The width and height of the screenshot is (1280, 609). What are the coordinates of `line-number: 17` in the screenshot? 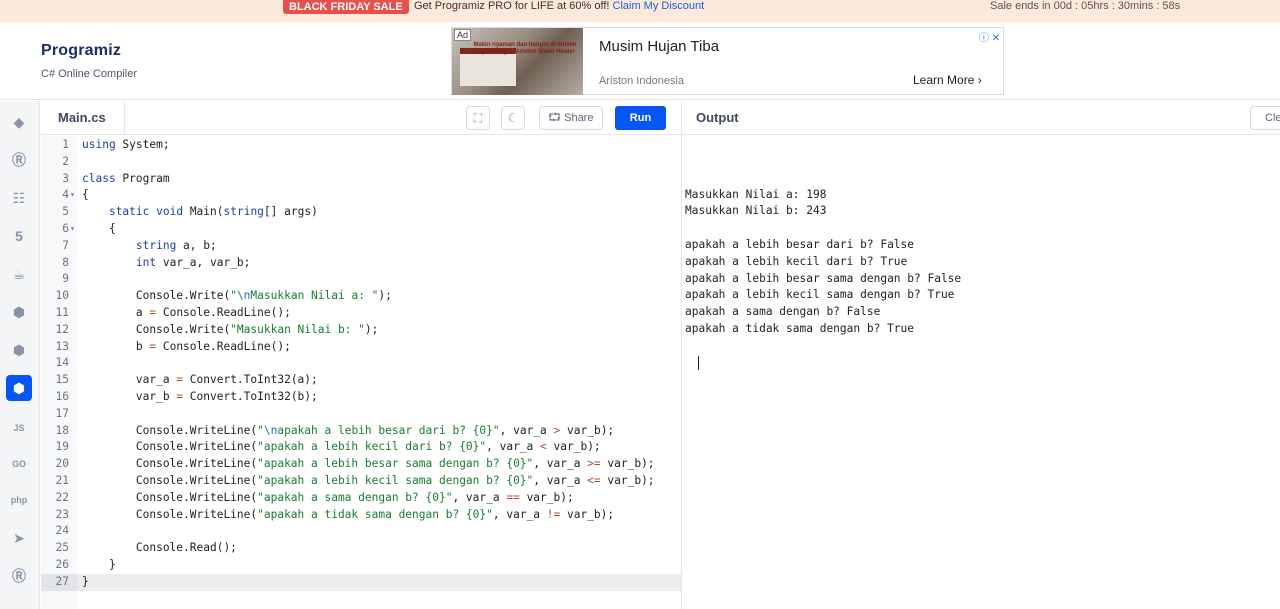 It's located at (62, 413).